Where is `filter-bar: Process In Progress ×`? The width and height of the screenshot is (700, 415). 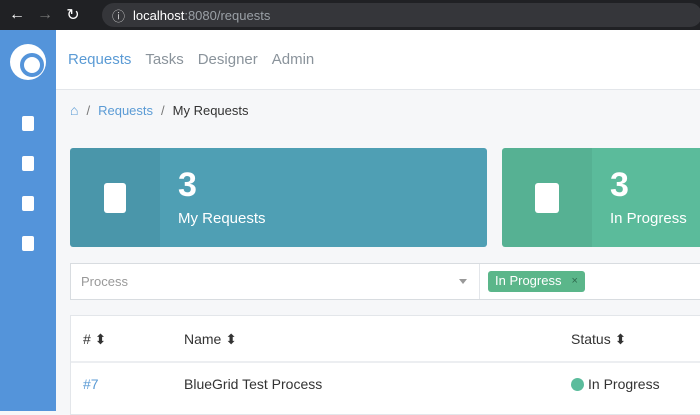 filter-bar: Process In Progress × is located at coordinates (385, 281).